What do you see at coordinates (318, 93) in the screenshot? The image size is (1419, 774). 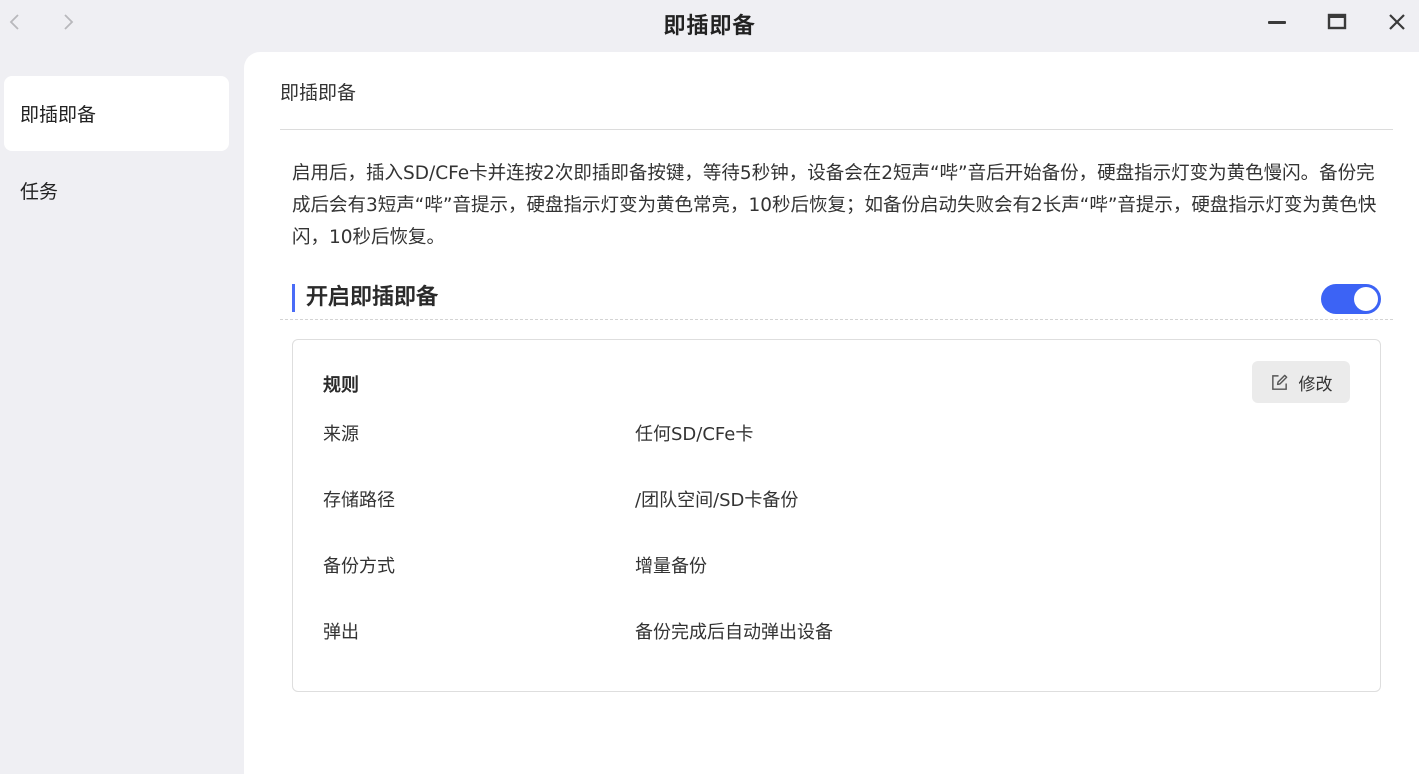 I see `page-title: 即插即备` at bounding box center [318, 93].